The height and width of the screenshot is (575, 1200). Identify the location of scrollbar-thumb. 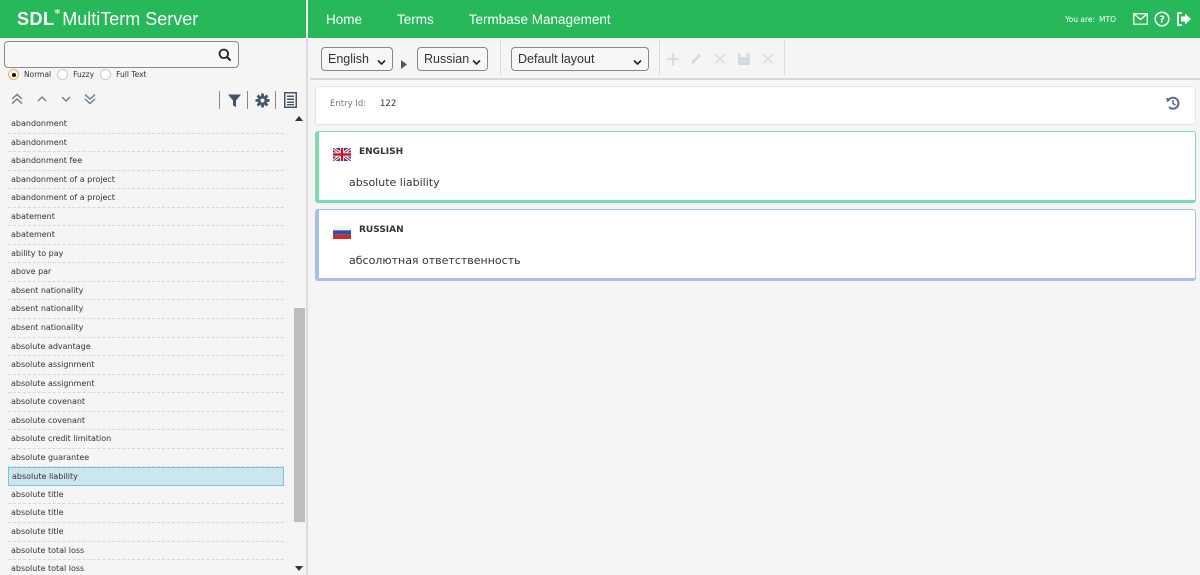
(299, 415).